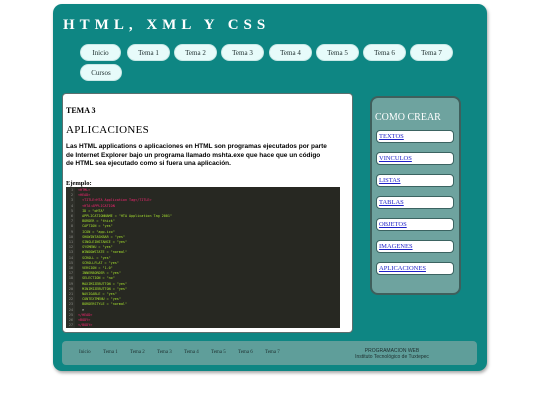 The image size is (540, 405). What do you see at coordinates (337, 52) in the screenshot?
I see `tab-tema-5: Tema 5` at bounding box center [337, 52].